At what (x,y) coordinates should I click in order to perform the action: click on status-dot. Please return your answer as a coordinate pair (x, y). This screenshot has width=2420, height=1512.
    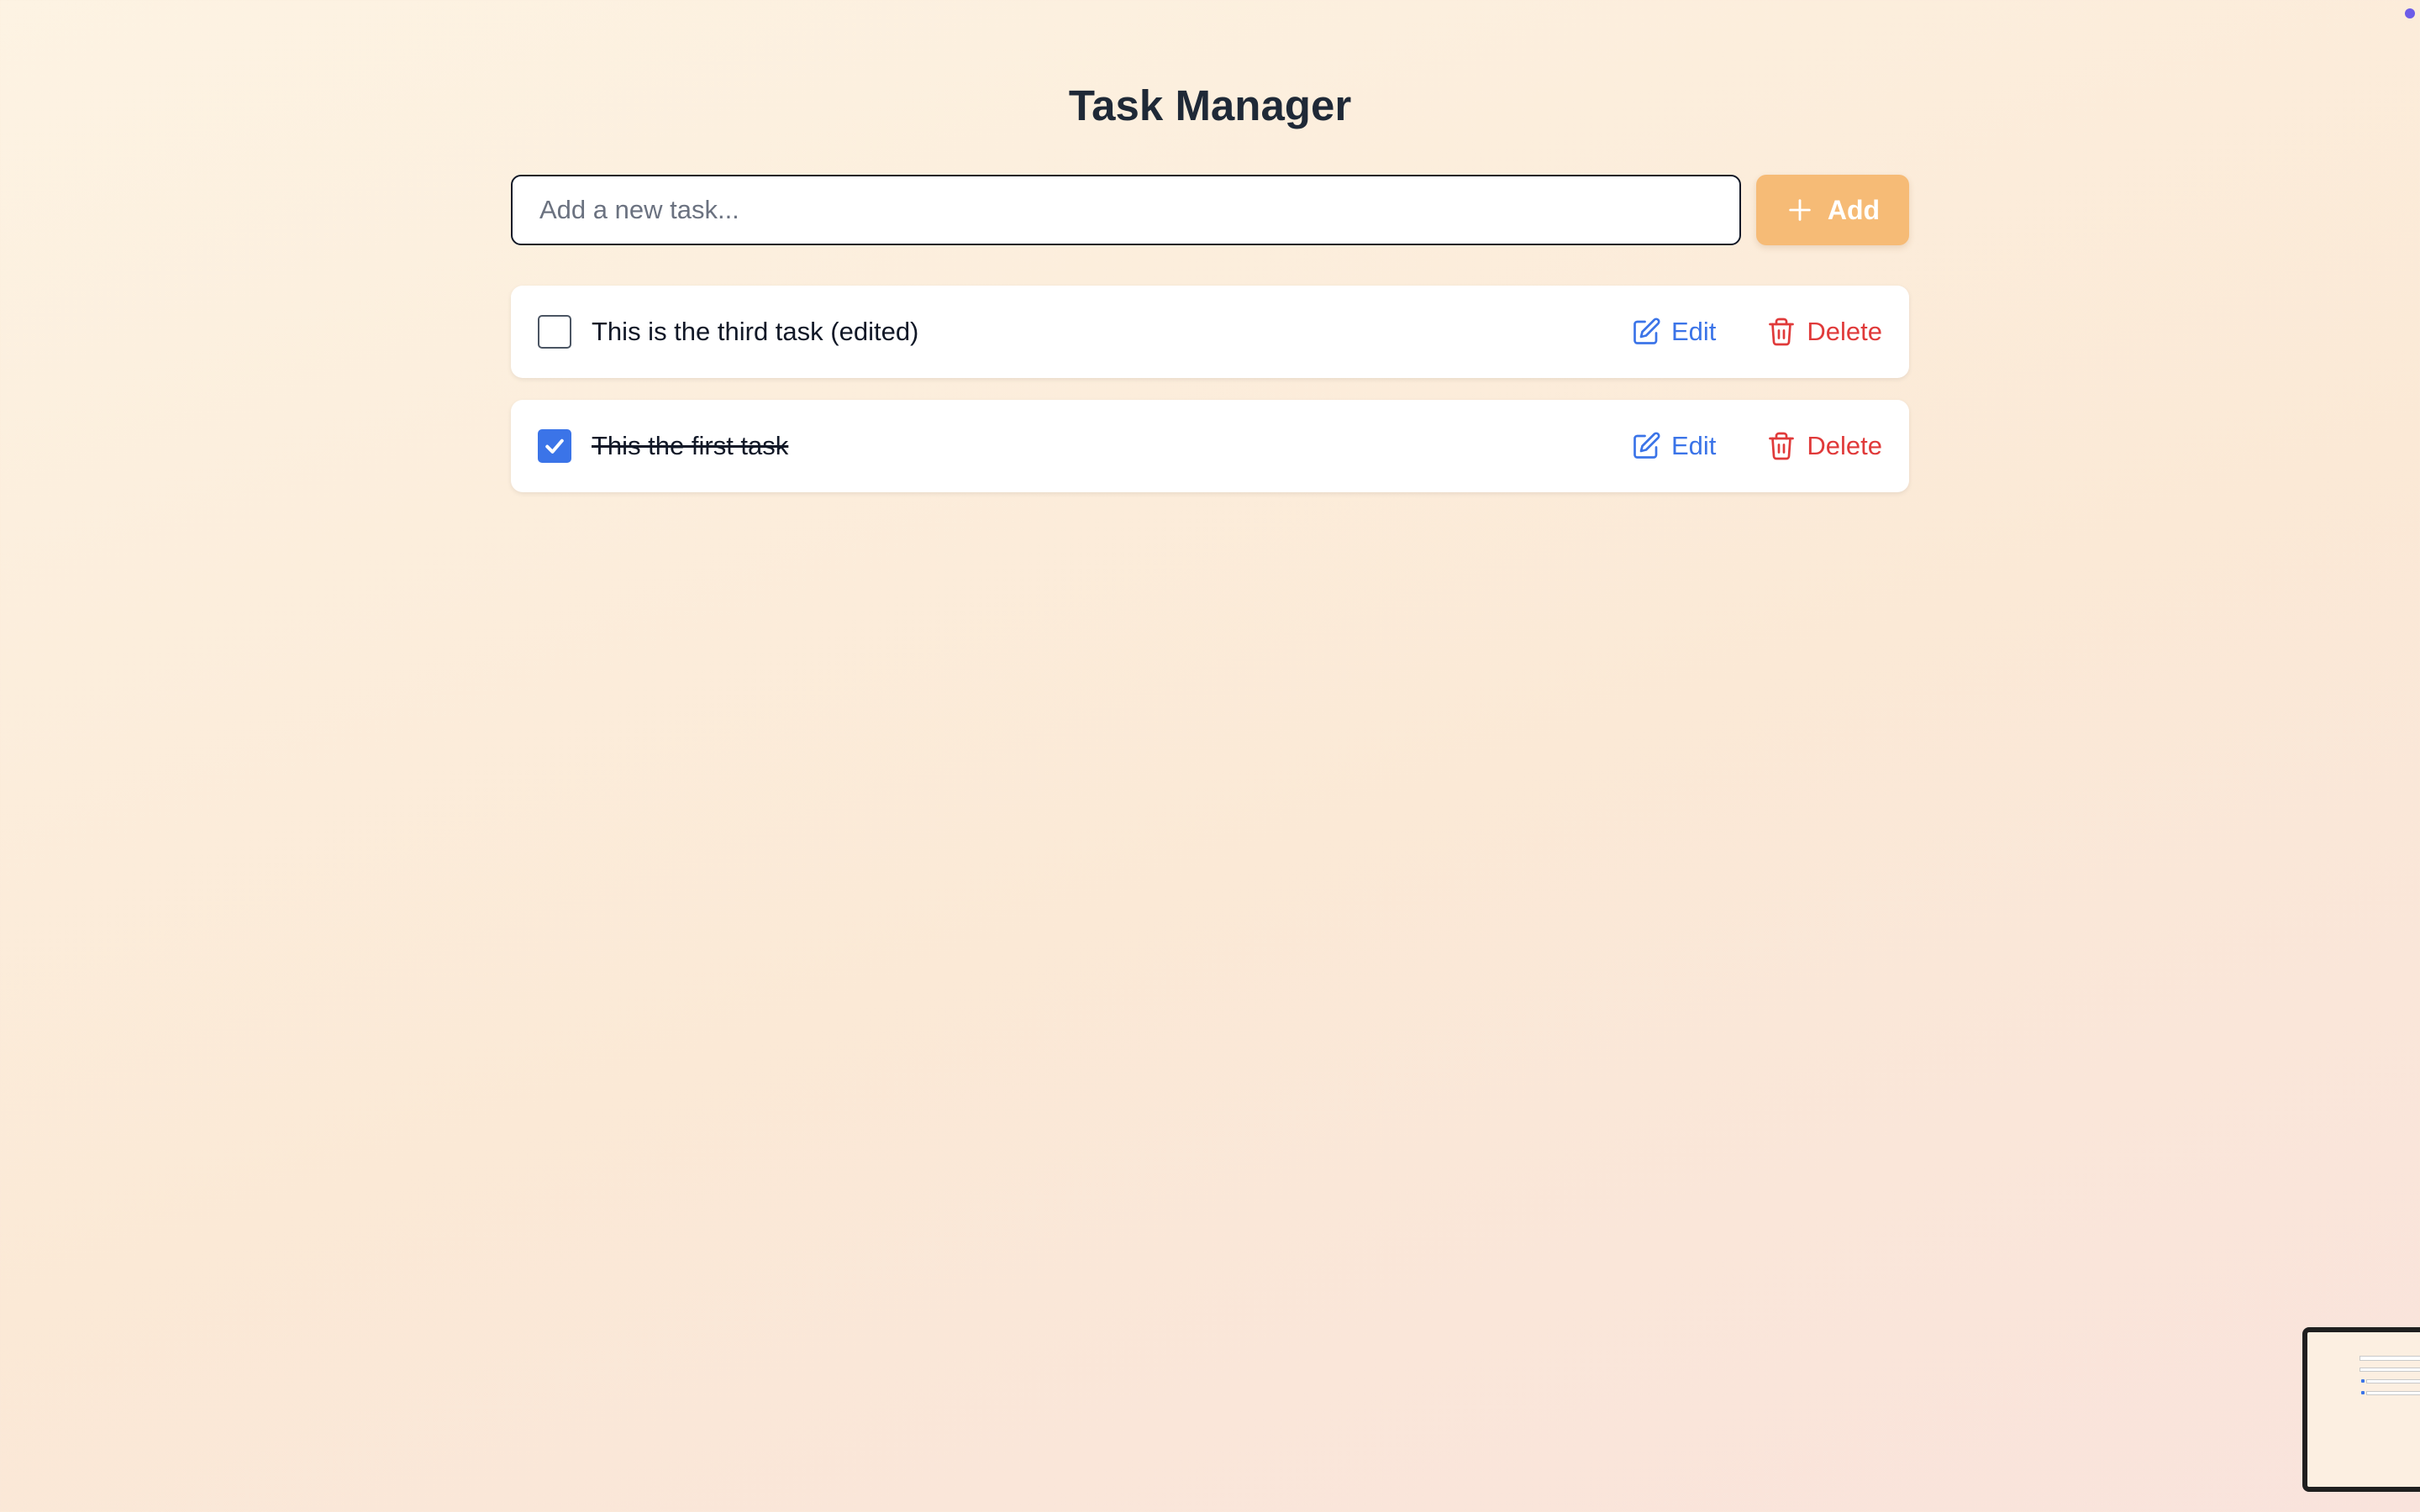
    Looking at the image, I should click on (2410, 13).